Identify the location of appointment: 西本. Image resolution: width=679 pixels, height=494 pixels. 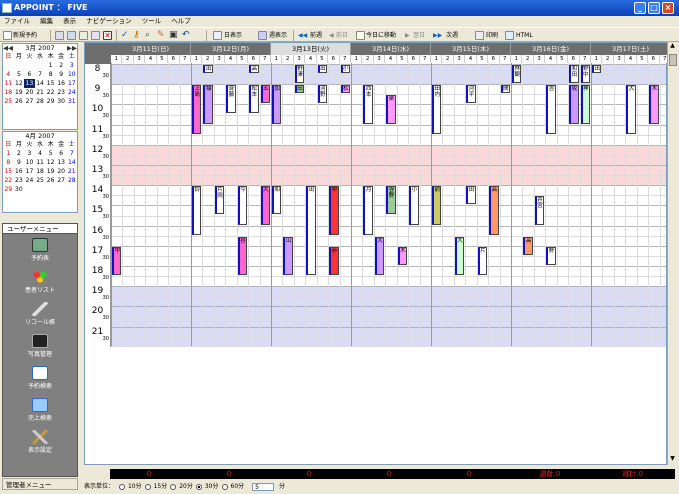
(368, 104).